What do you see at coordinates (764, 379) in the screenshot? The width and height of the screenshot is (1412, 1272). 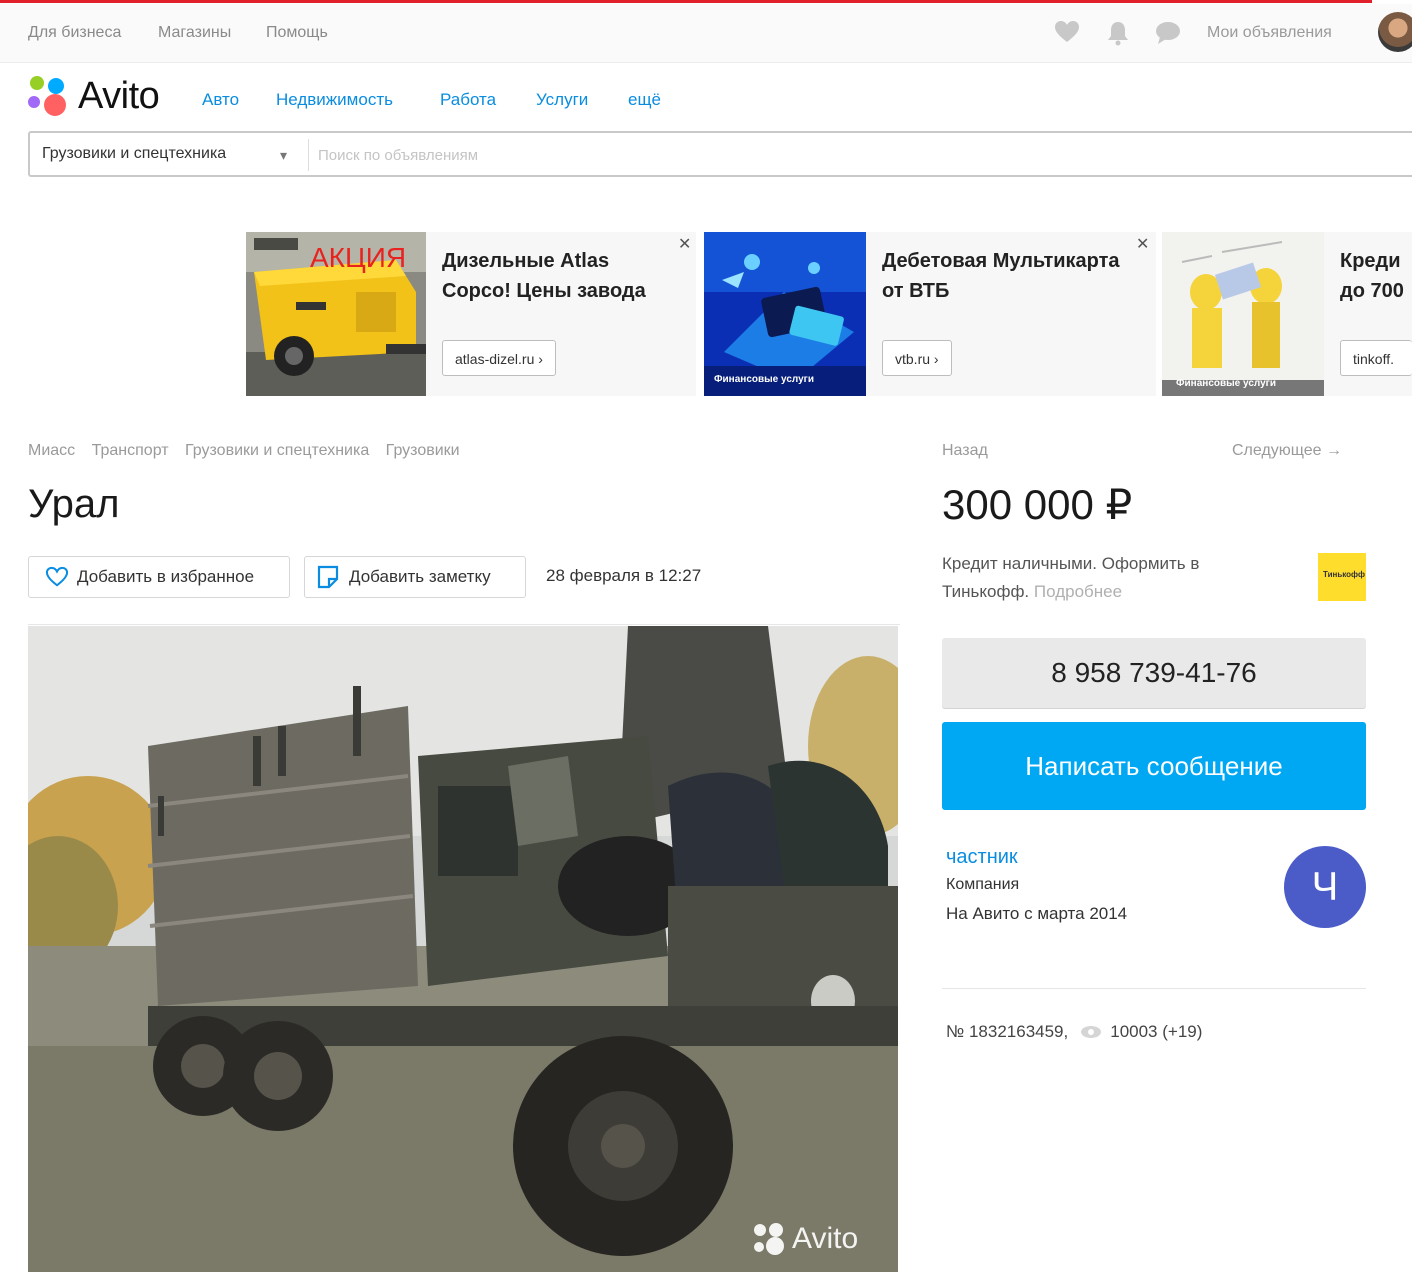 I see `ad-vtb-caption: Финансовые услуги` at bounding box center [764, 379].